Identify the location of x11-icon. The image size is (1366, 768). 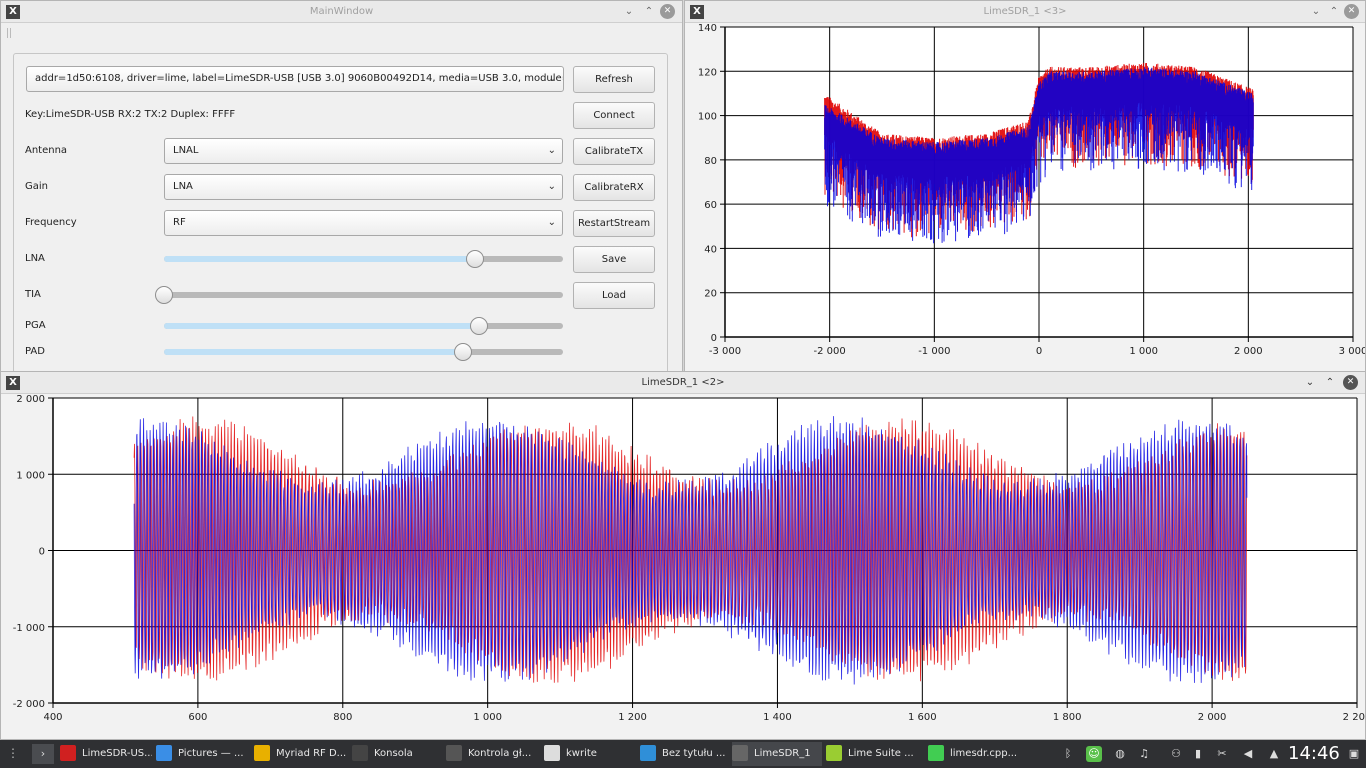
(740, 753).